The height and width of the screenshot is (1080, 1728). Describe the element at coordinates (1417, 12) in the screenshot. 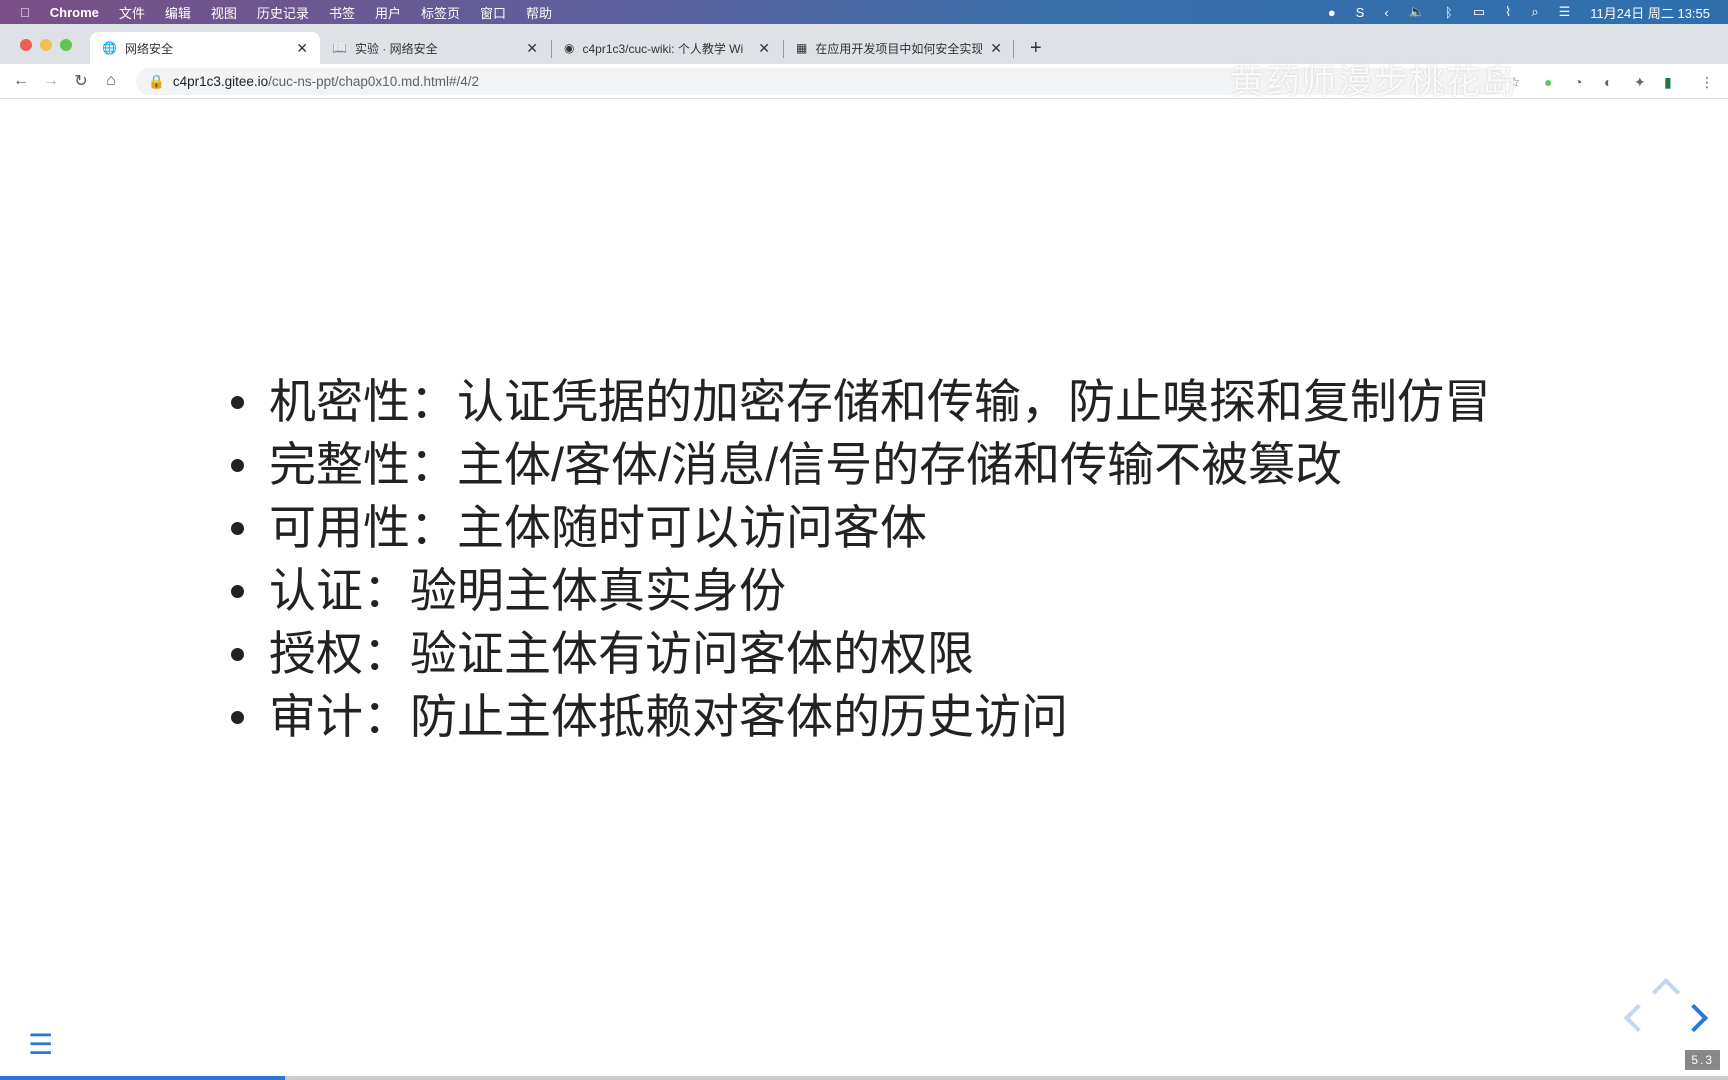

I see `volume-icon: 🔈` at that location.